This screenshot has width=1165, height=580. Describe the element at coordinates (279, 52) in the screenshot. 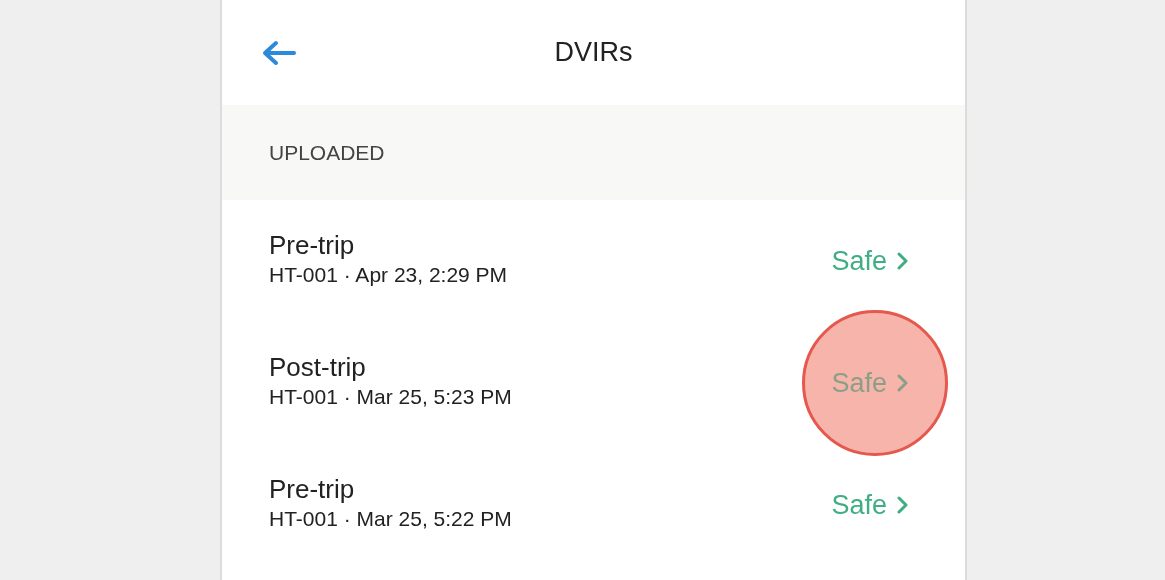

I see `back-icon` at that location.